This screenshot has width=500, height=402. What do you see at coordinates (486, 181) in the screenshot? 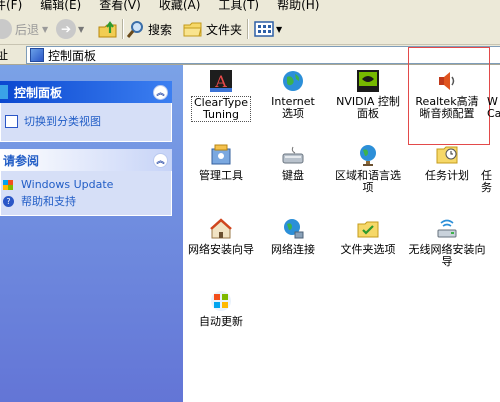
I see `partial-item-2-label: 任务` at bounding box center [486, 181].